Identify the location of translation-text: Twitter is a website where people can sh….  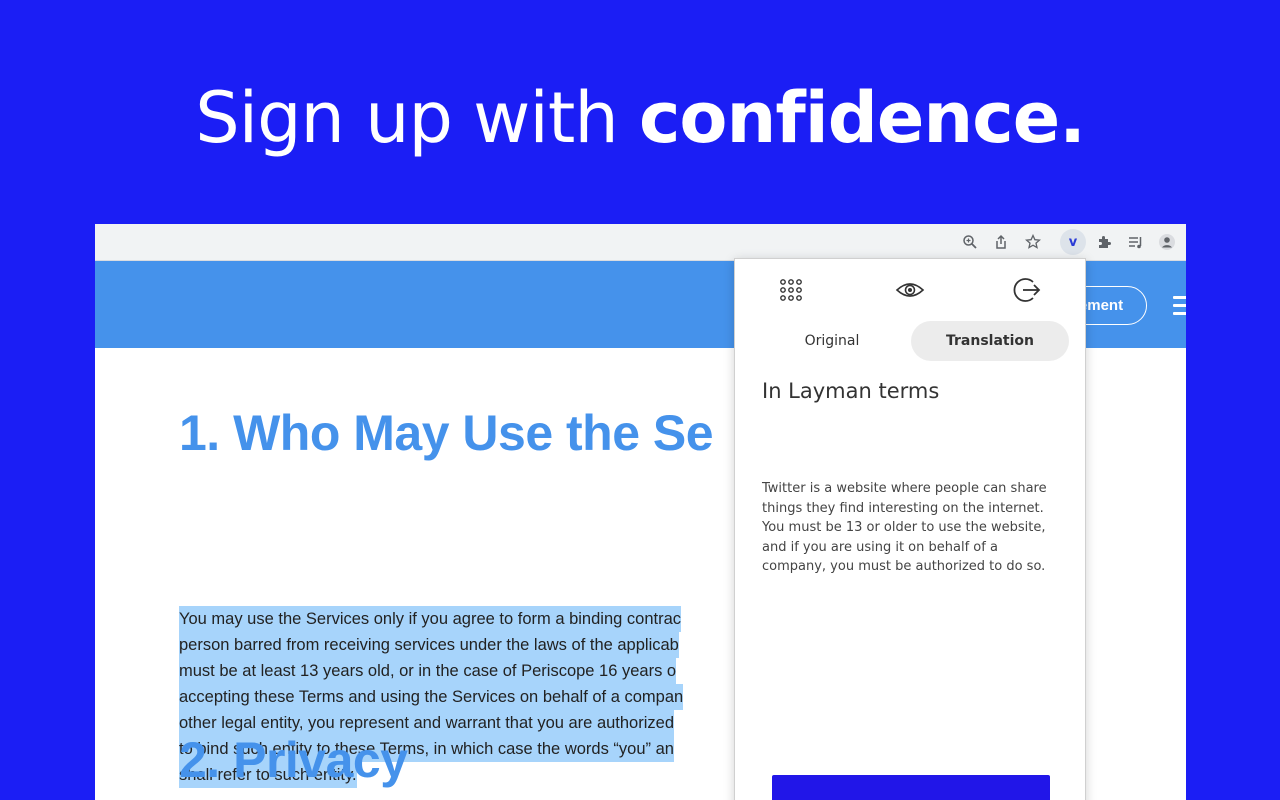
(904, 527).